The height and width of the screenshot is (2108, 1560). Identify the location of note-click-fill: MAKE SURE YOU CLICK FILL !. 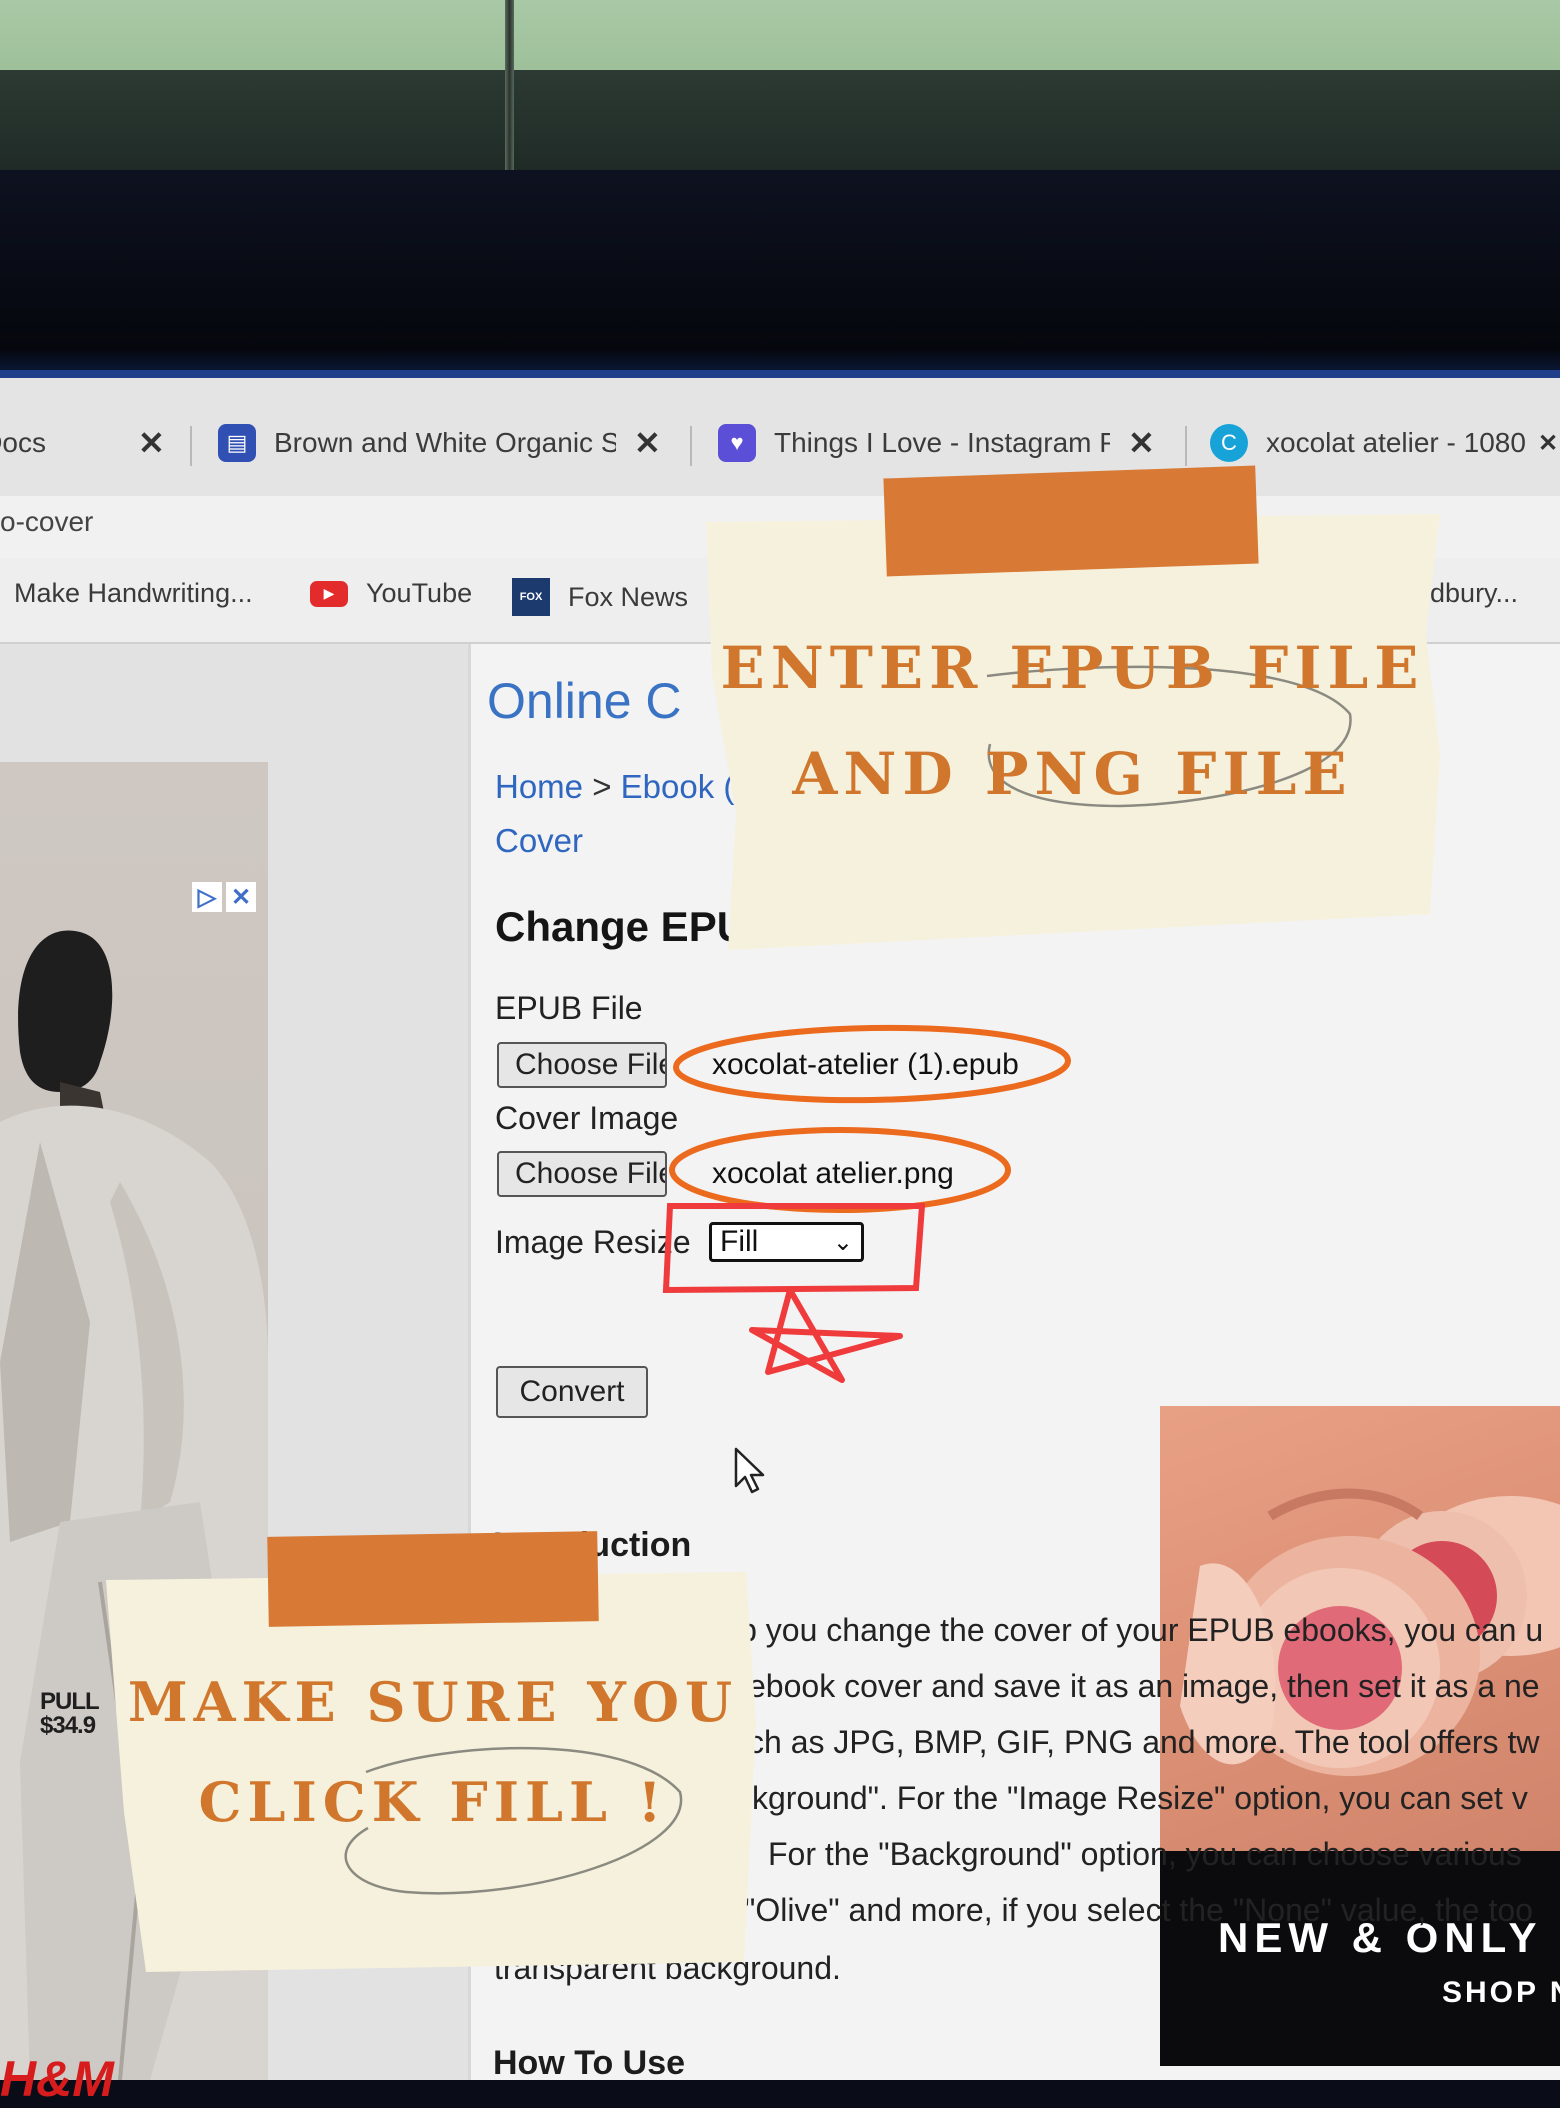
(433, 1751).